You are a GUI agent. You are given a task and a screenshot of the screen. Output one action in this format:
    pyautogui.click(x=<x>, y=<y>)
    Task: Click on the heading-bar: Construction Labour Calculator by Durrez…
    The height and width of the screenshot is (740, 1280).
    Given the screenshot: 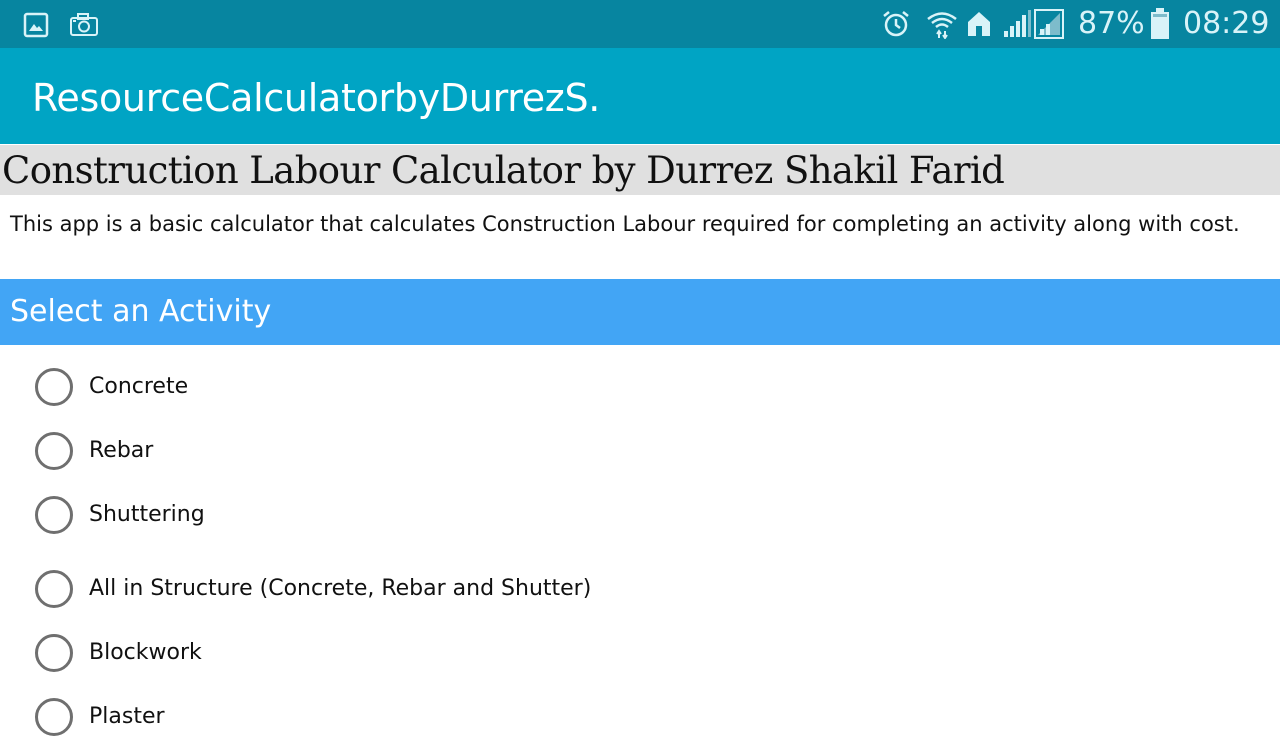 What is the action you would take?
    pyautogui.click(x=640, y=170)
    